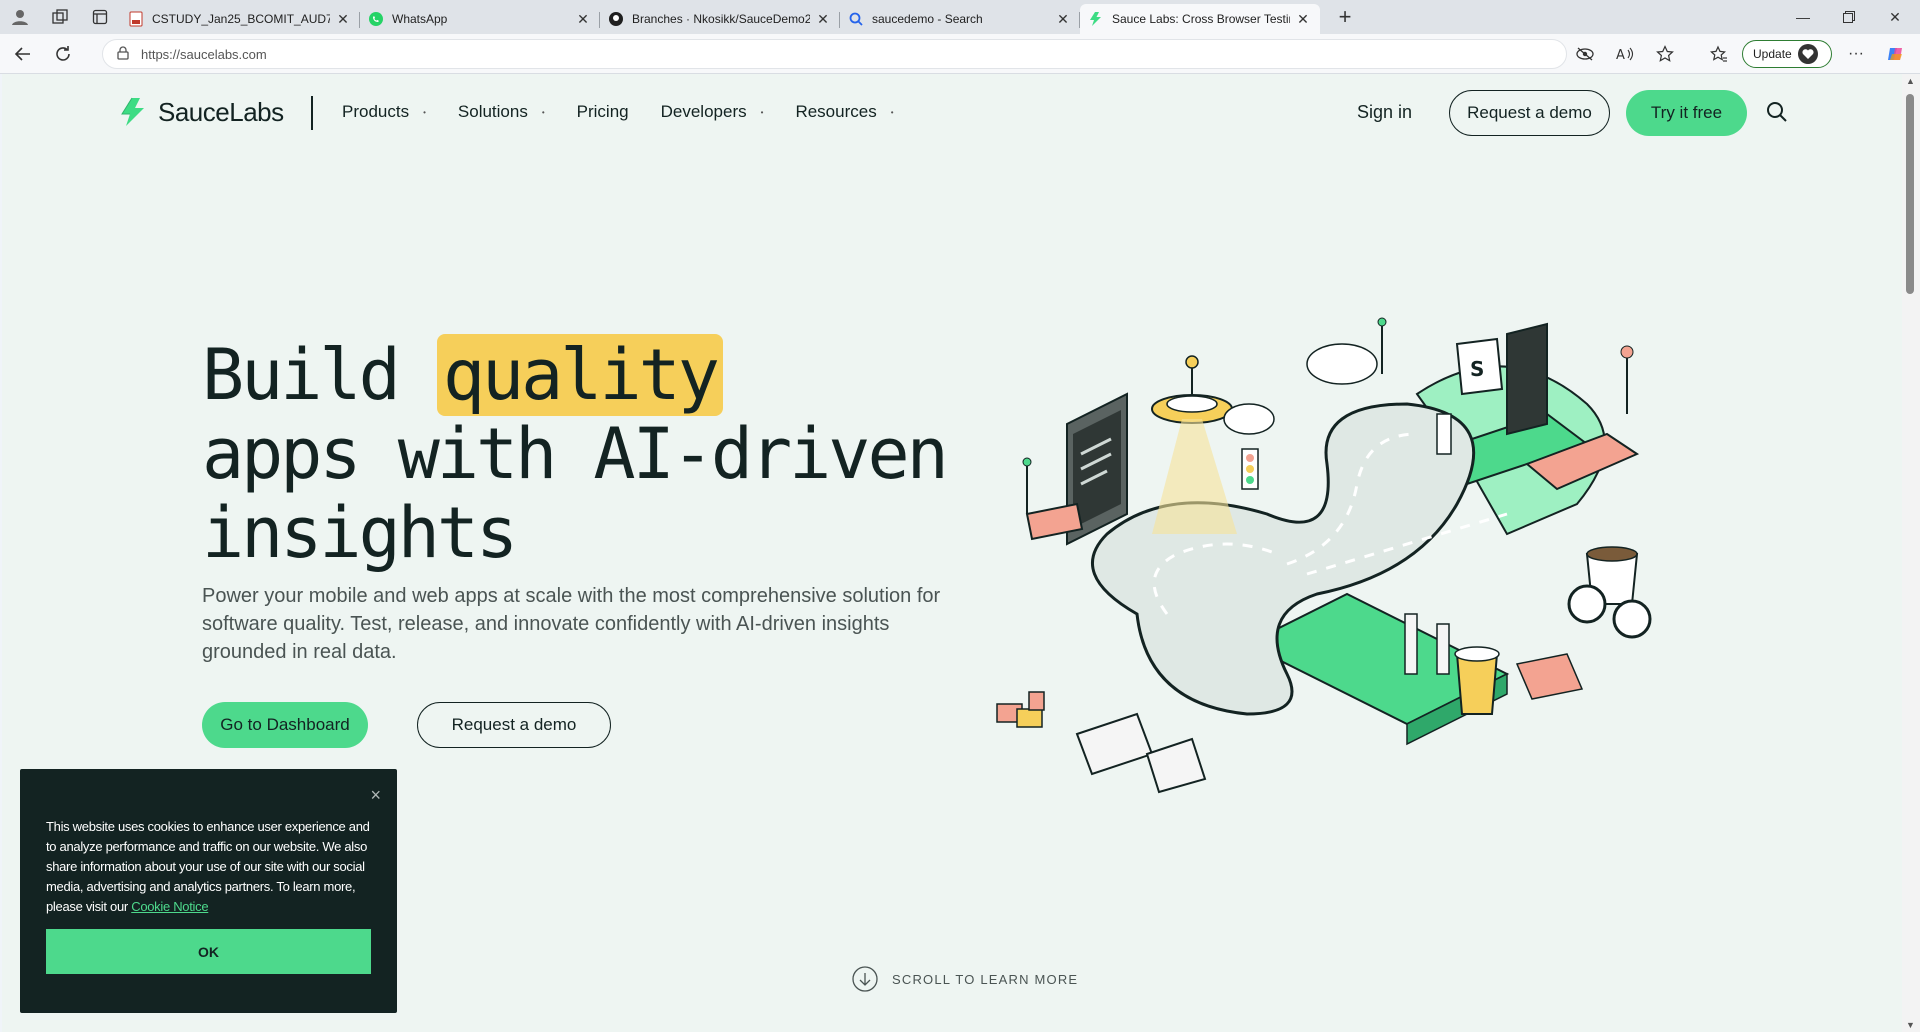 This screenshot has width=1920, height=1032. I want to click on cookie-notice-link: Cookie Notice, so click(169, 906).